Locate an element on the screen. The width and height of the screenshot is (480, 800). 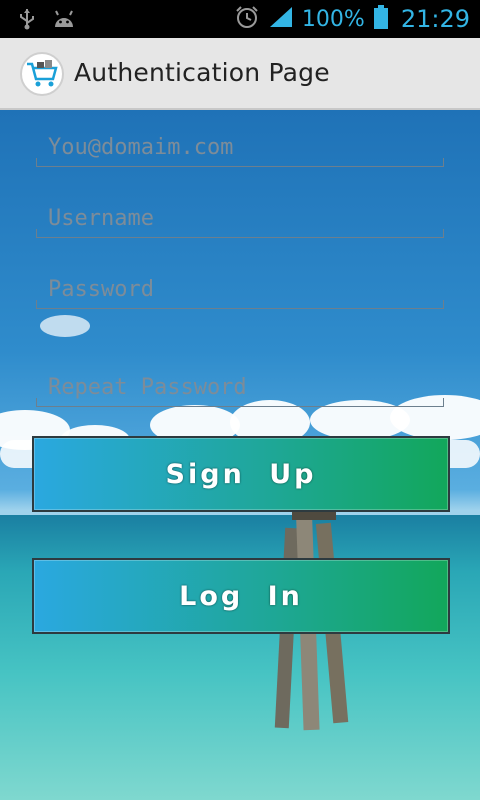
shopping-cart-icon is located at coordinates (42, 74).